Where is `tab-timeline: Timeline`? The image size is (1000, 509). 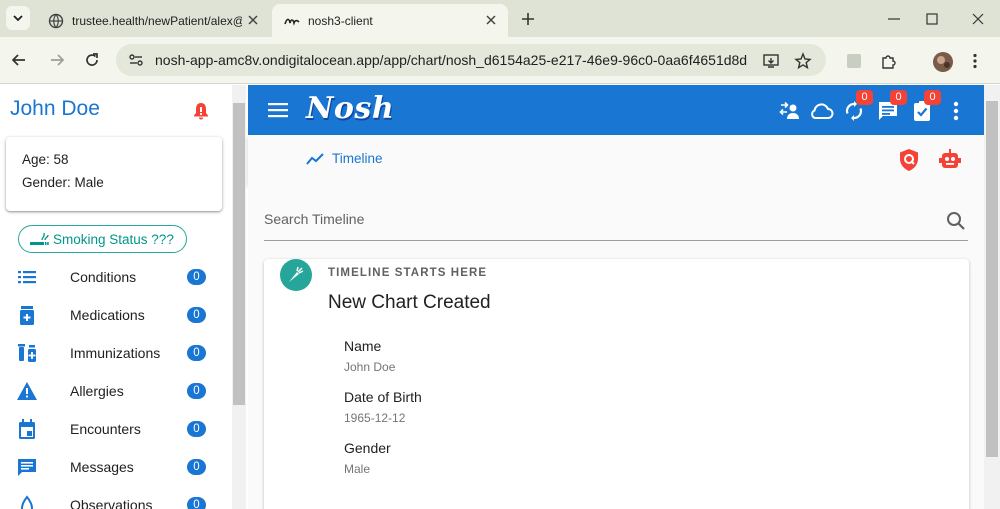
tab-timeline: Timeline is located at coordinates (344, 158).